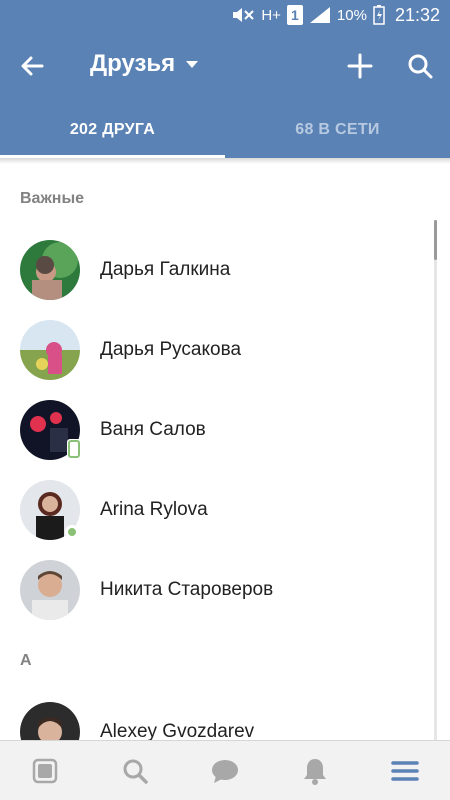 This screenshot has height=800, width=450. I want to click on clock: 21:32, so click(417, 14).